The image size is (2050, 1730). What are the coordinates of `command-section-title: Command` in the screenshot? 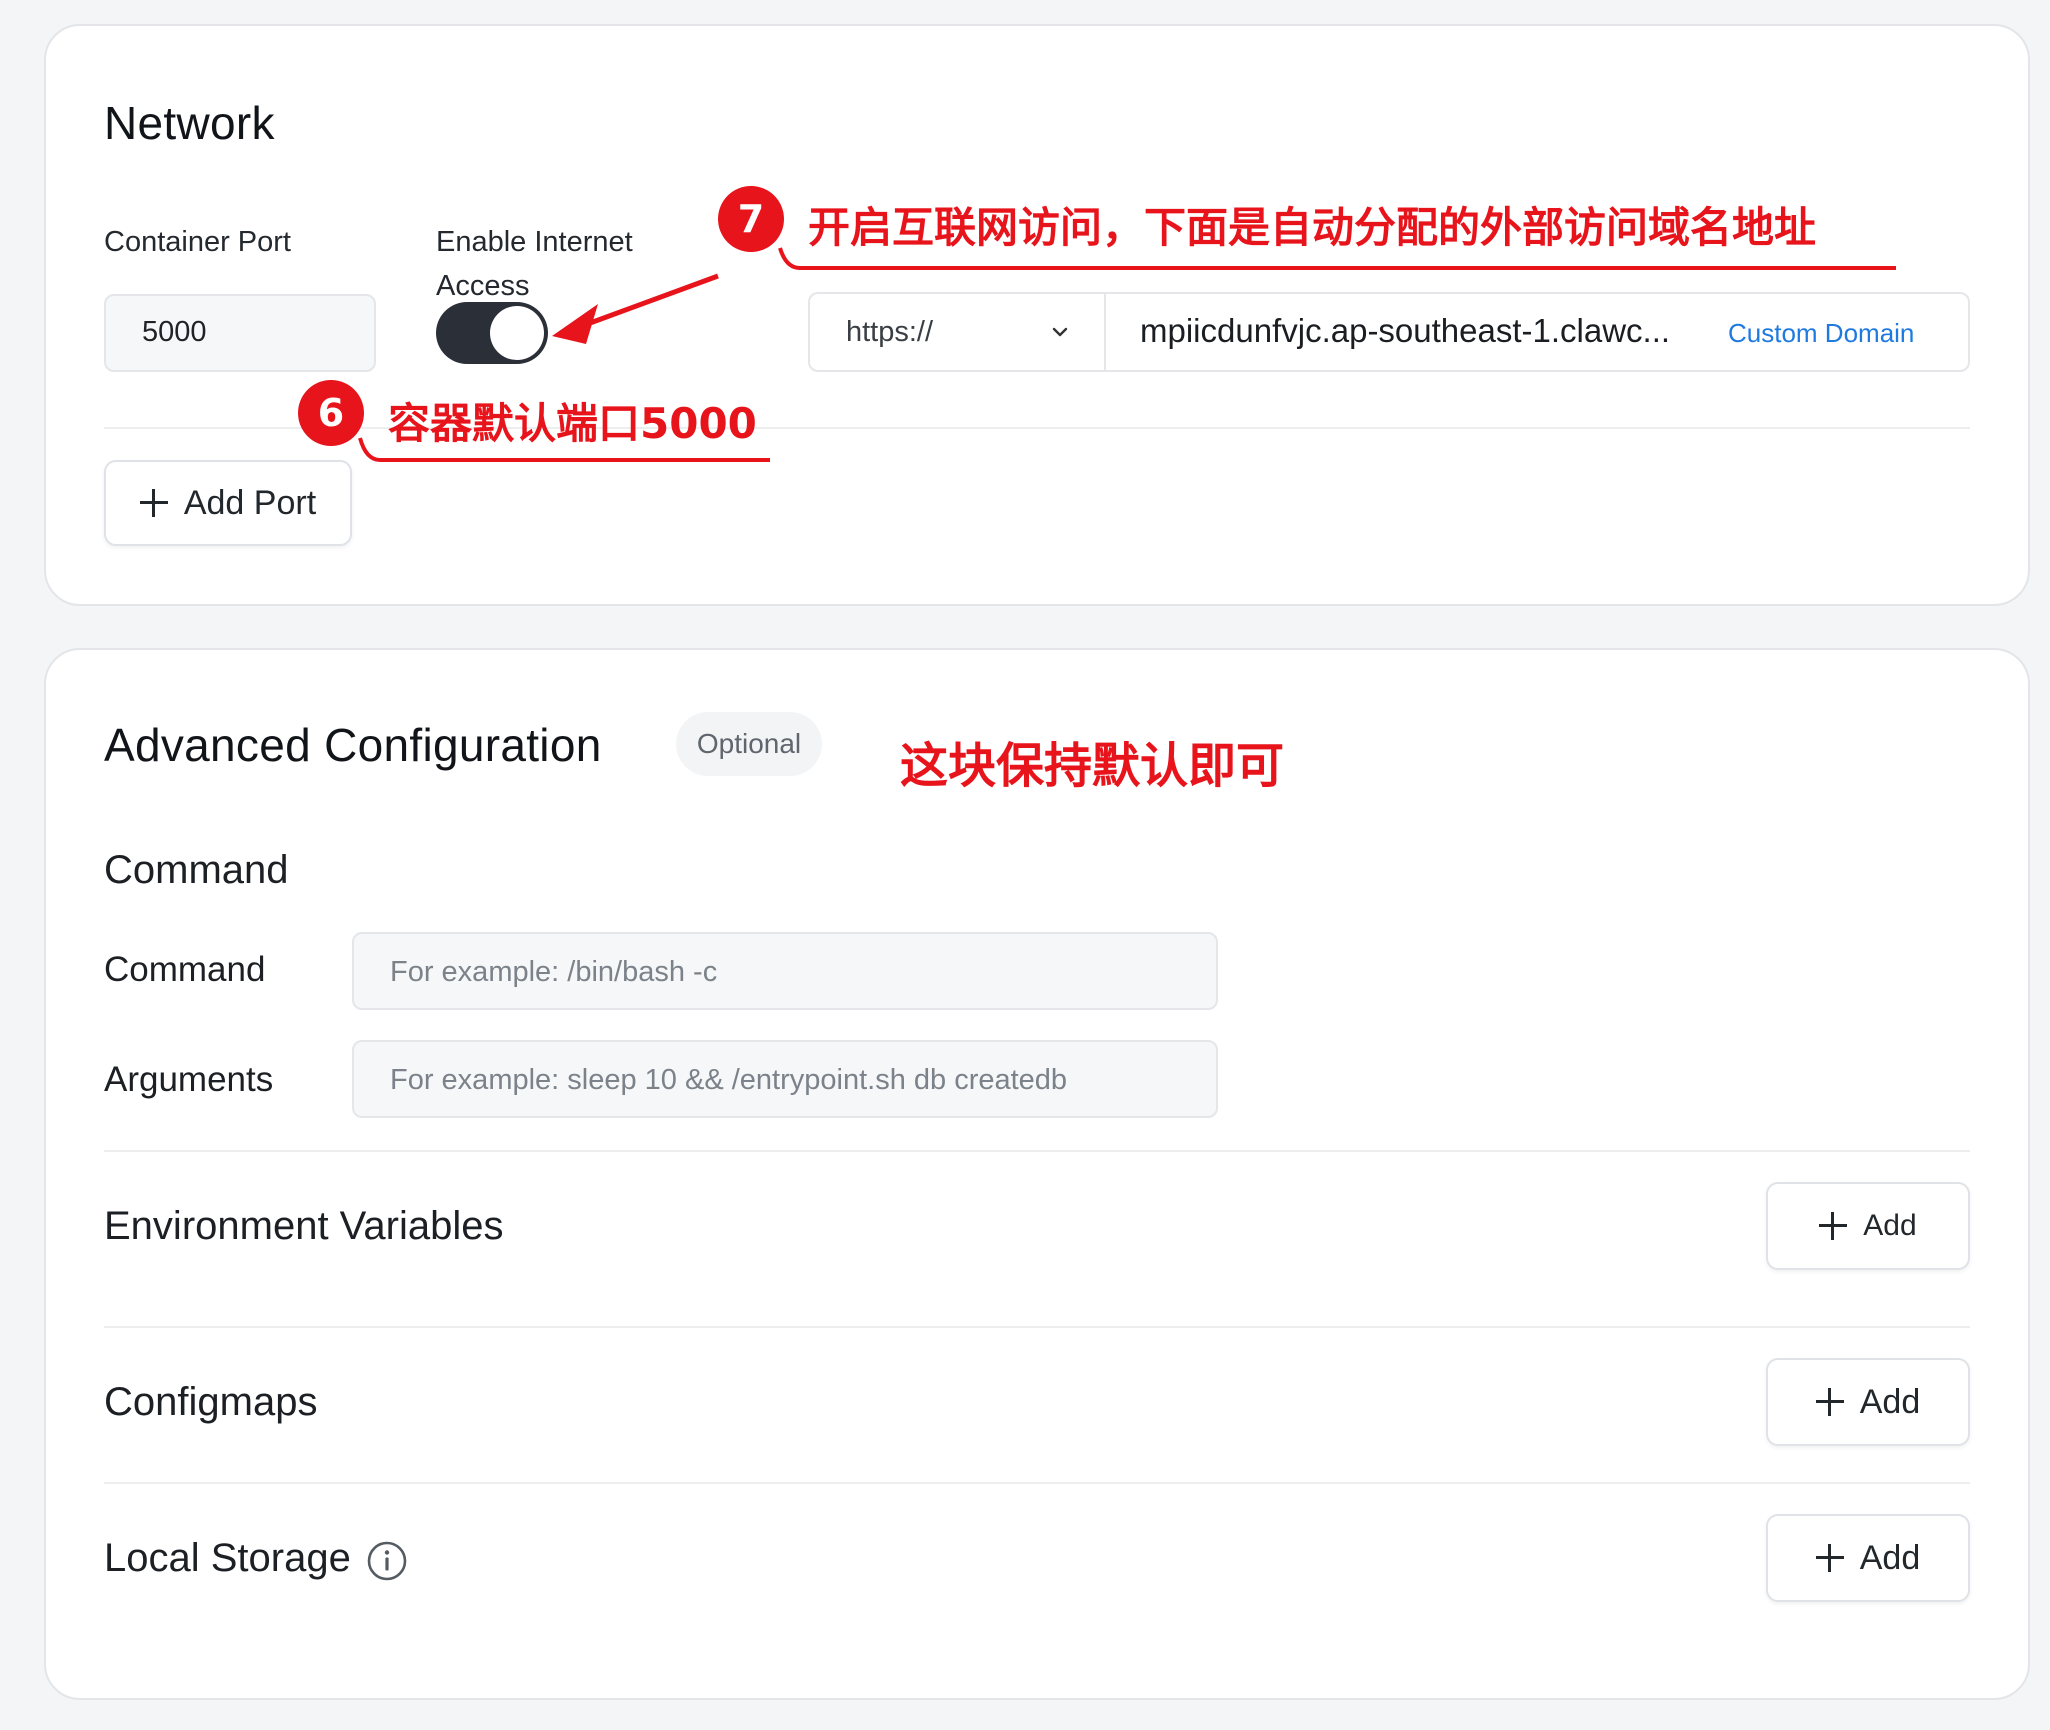 It's located at (196, 870).